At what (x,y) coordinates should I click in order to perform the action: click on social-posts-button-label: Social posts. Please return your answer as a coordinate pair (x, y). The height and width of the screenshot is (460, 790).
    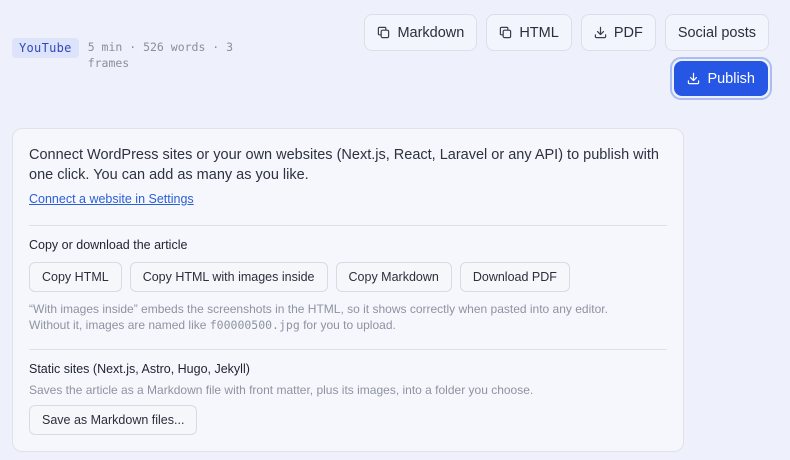
    Looking at the image, I should click on (716, 32).